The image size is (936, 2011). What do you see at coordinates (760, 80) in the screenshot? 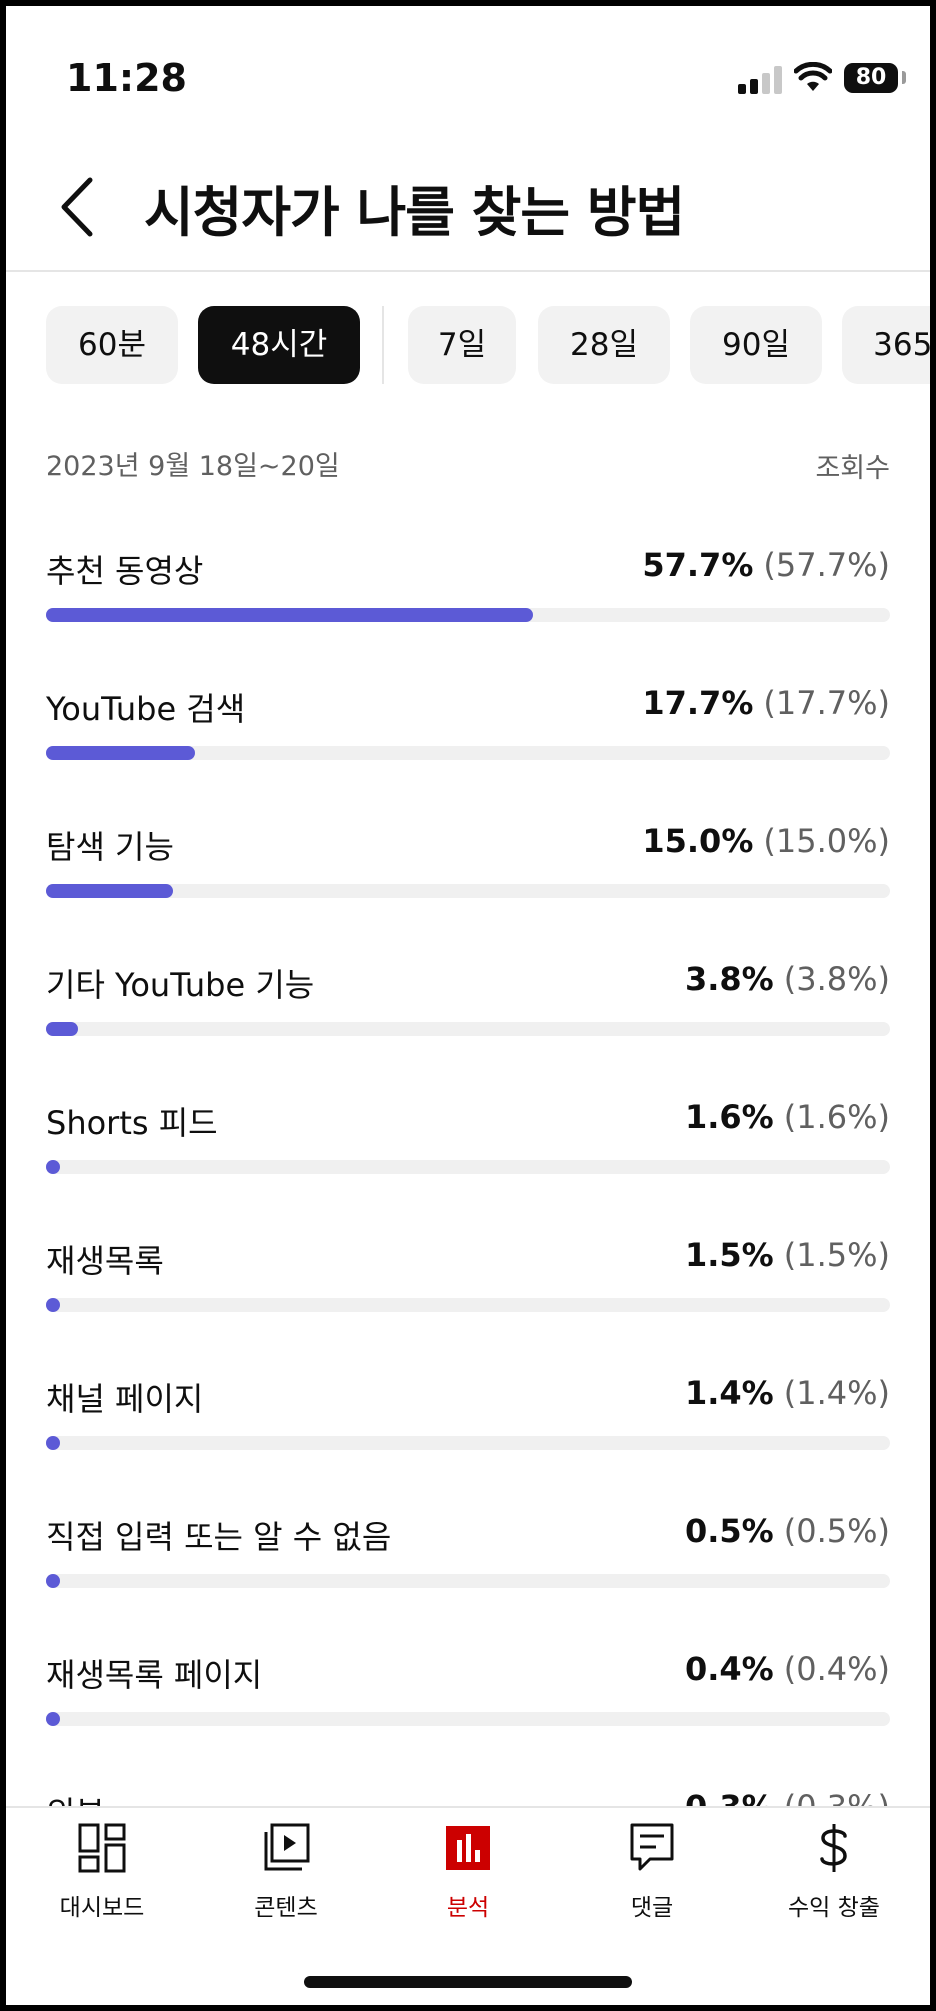
I see `cellular-signal-icon` at bounding box center [760, 80].